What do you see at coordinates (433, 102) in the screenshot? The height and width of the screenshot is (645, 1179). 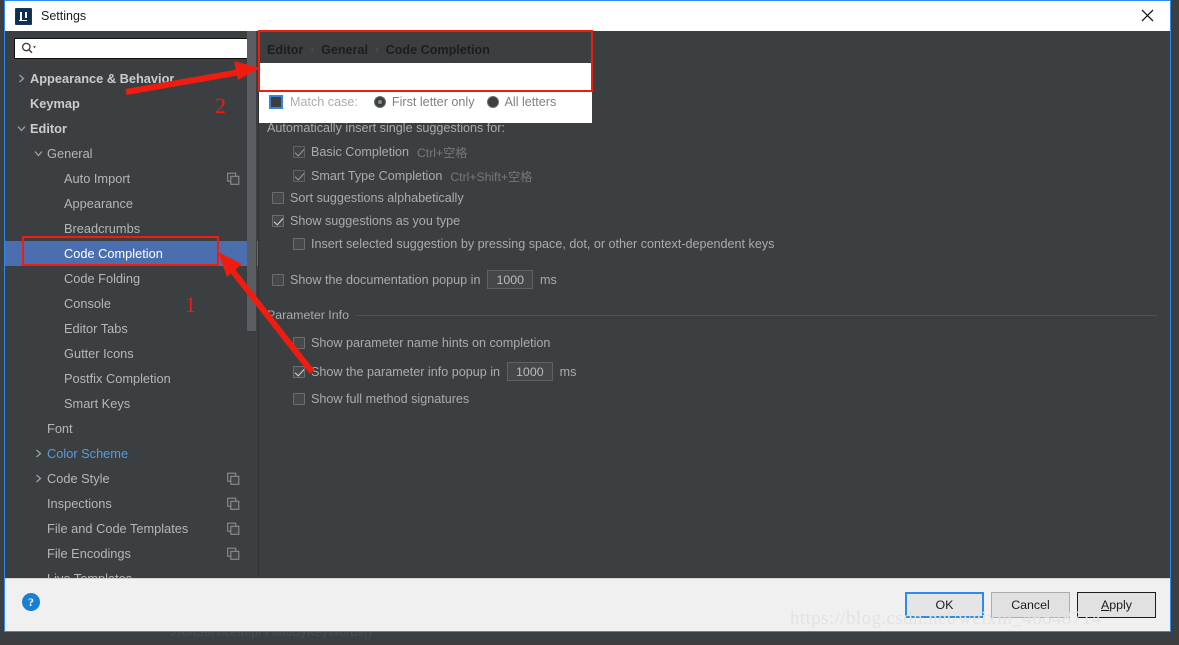 I see `first-letter-only-label: First letter only` at bounding box center [433, 102].